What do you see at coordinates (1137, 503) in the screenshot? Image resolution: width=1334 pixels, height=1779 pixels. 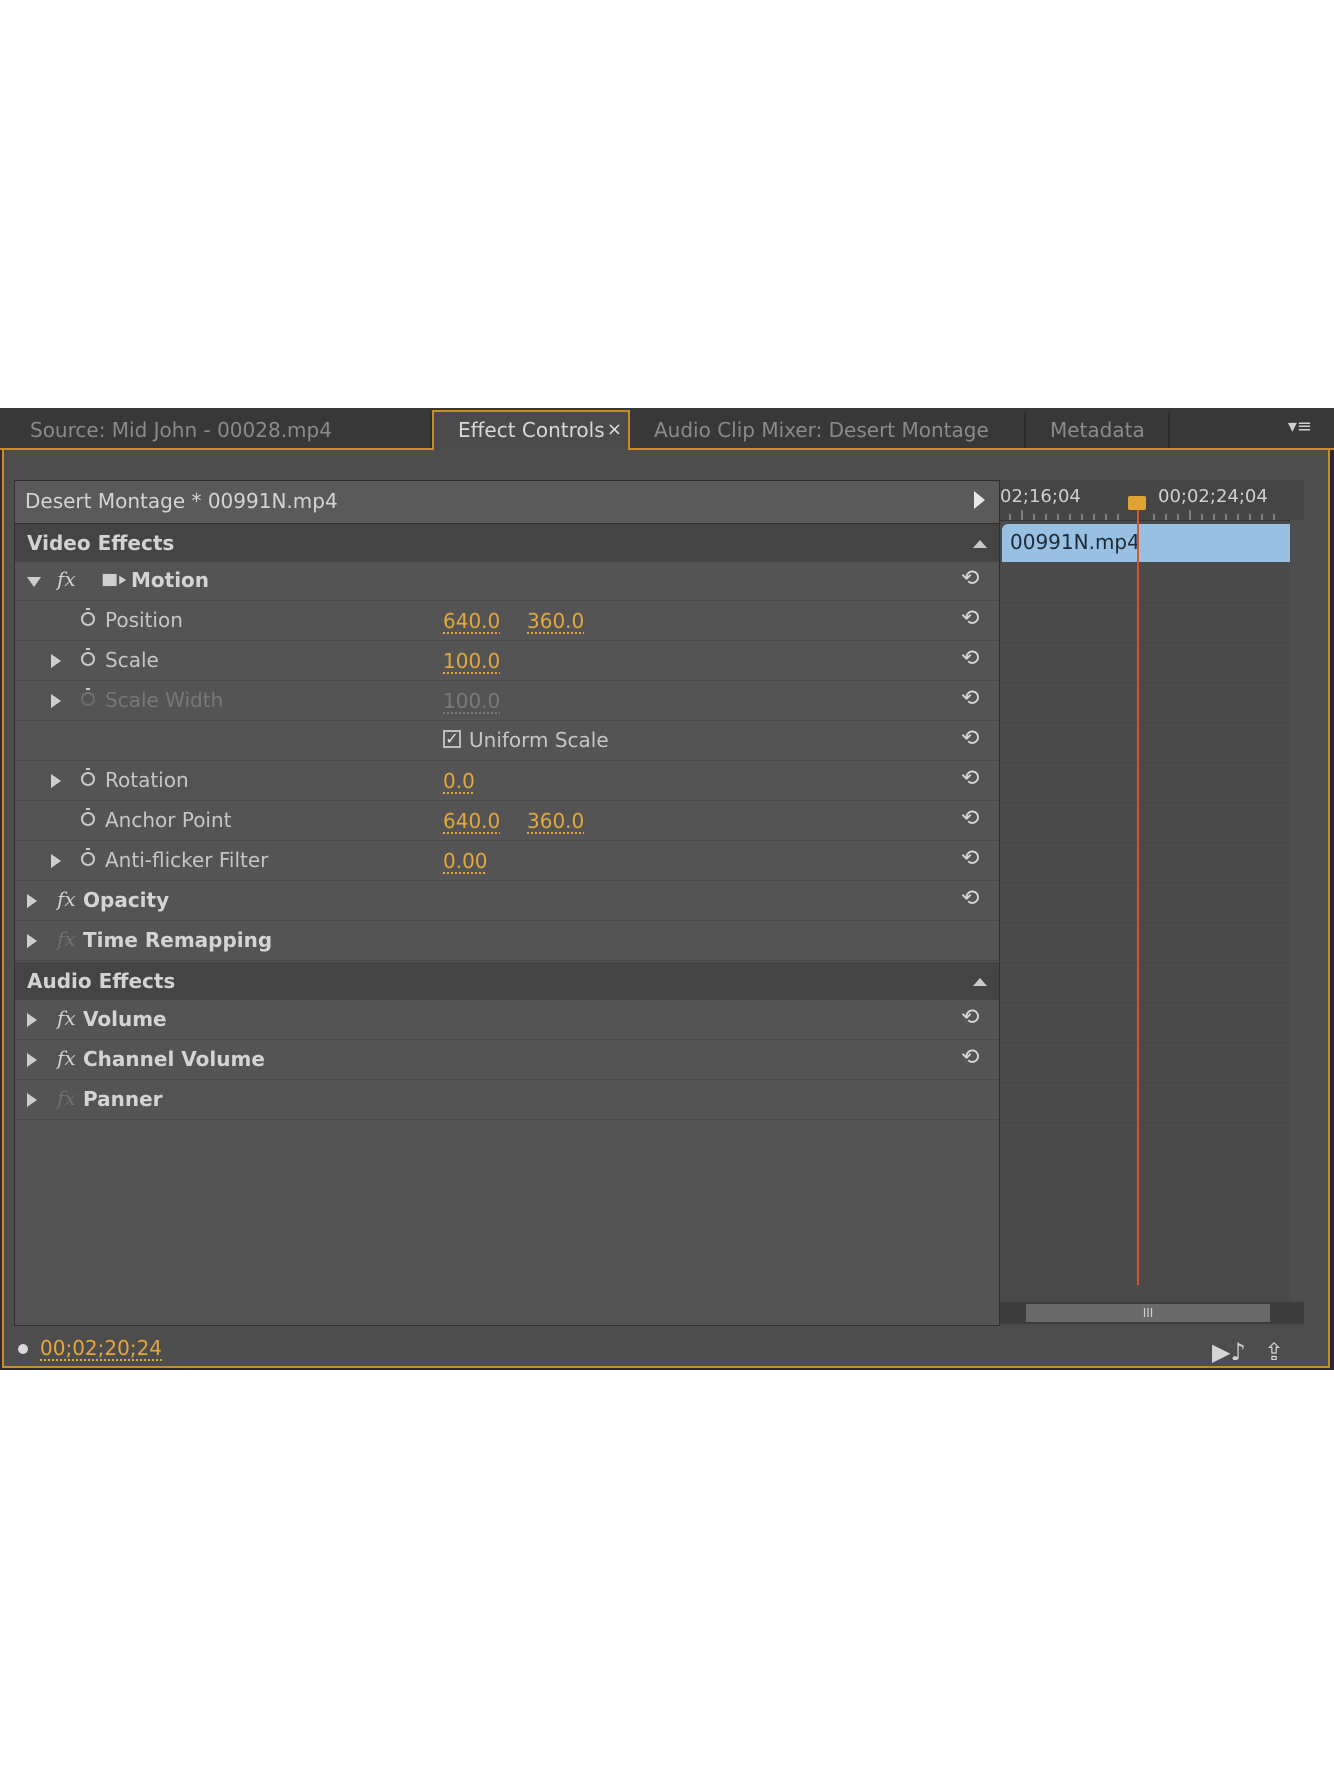 I see `playhead-handle` at bounding box center [1137, 503].